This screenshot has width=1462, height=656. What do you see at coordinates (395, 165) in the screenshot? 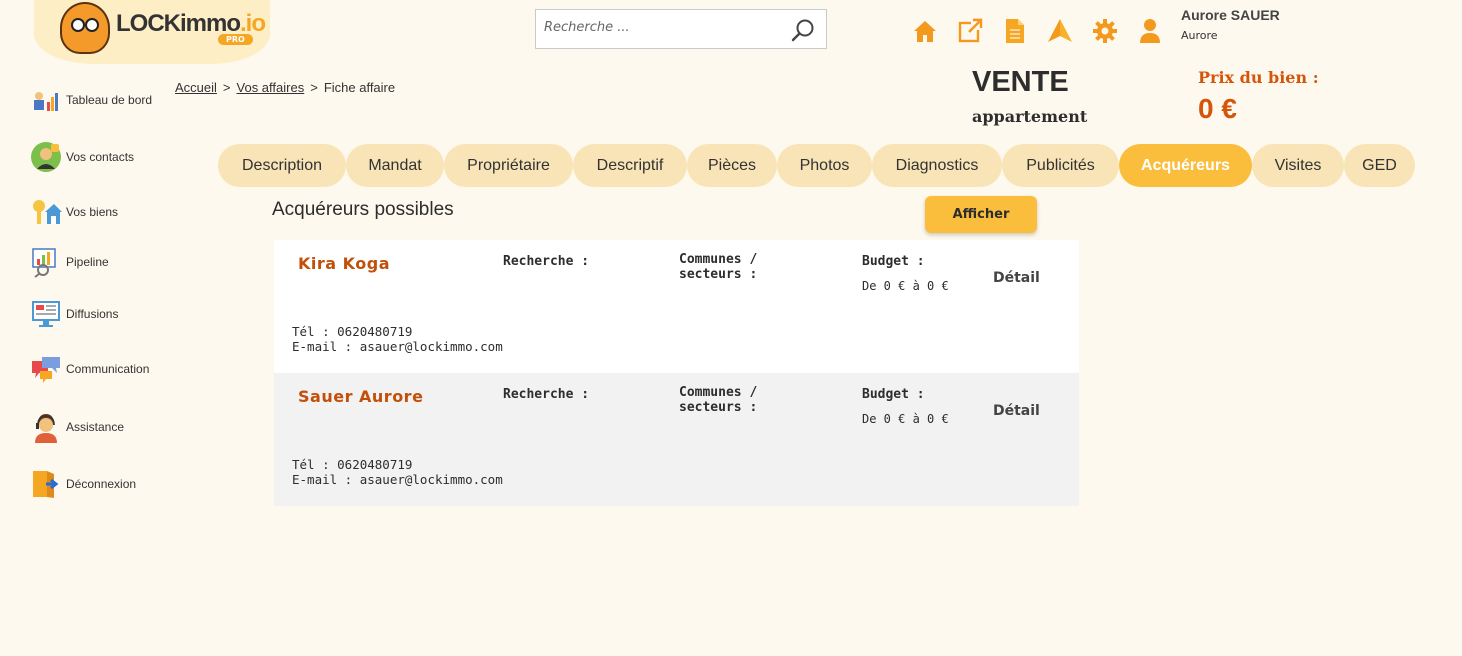
I see `tab-mandat: Mandat` at bounding box center [395, 165].